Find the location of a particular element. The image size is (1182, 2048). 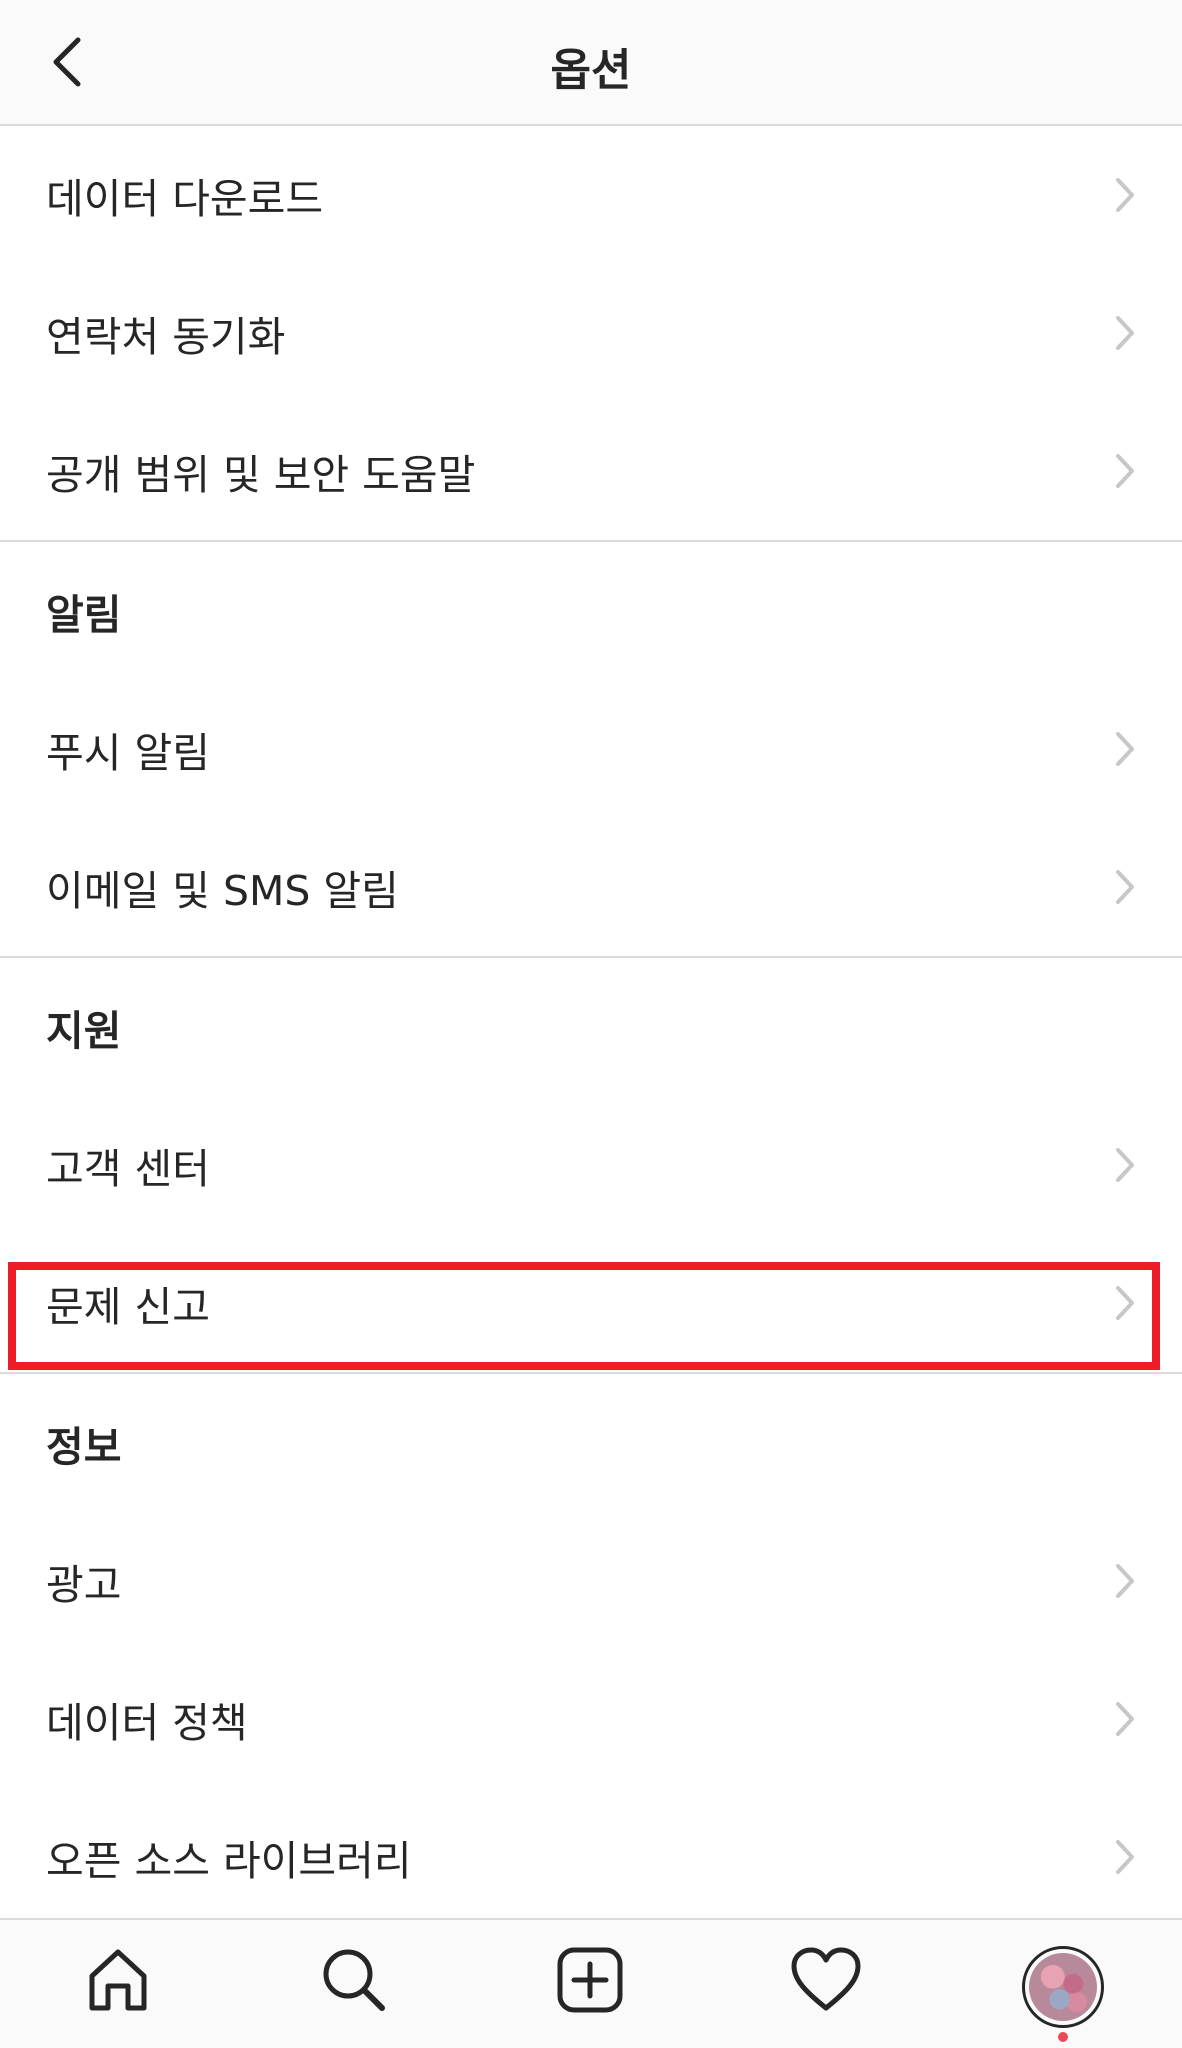

tab-activity is located at coordinates (826, 1980).